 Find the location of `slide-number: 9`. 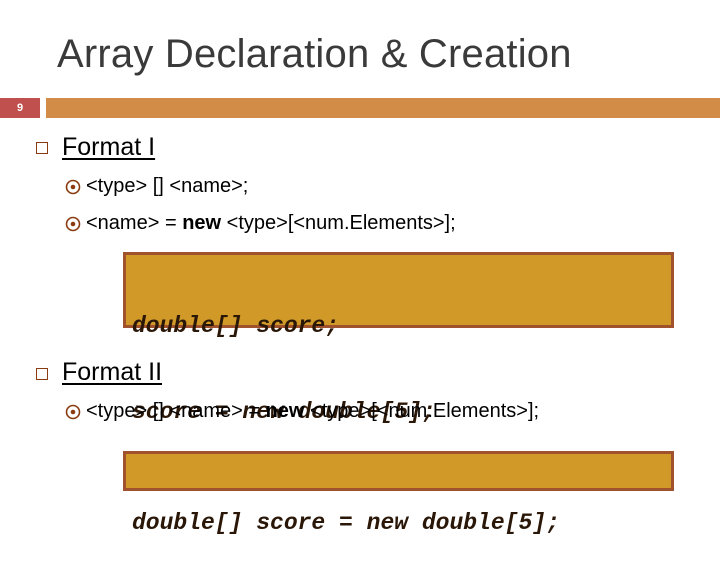

slide-number: 9 is located at coordinates (20, 108).